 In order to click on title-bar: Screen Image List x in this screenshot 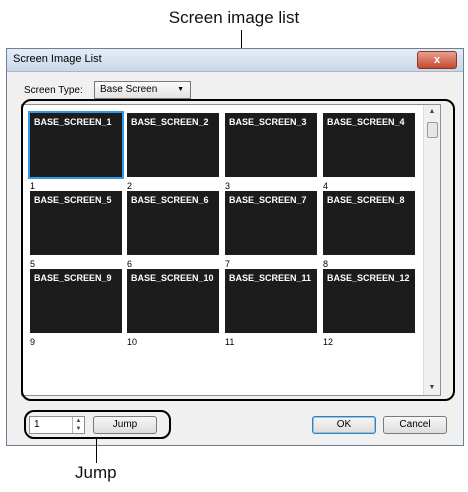, I will do `click(235, 60)`.